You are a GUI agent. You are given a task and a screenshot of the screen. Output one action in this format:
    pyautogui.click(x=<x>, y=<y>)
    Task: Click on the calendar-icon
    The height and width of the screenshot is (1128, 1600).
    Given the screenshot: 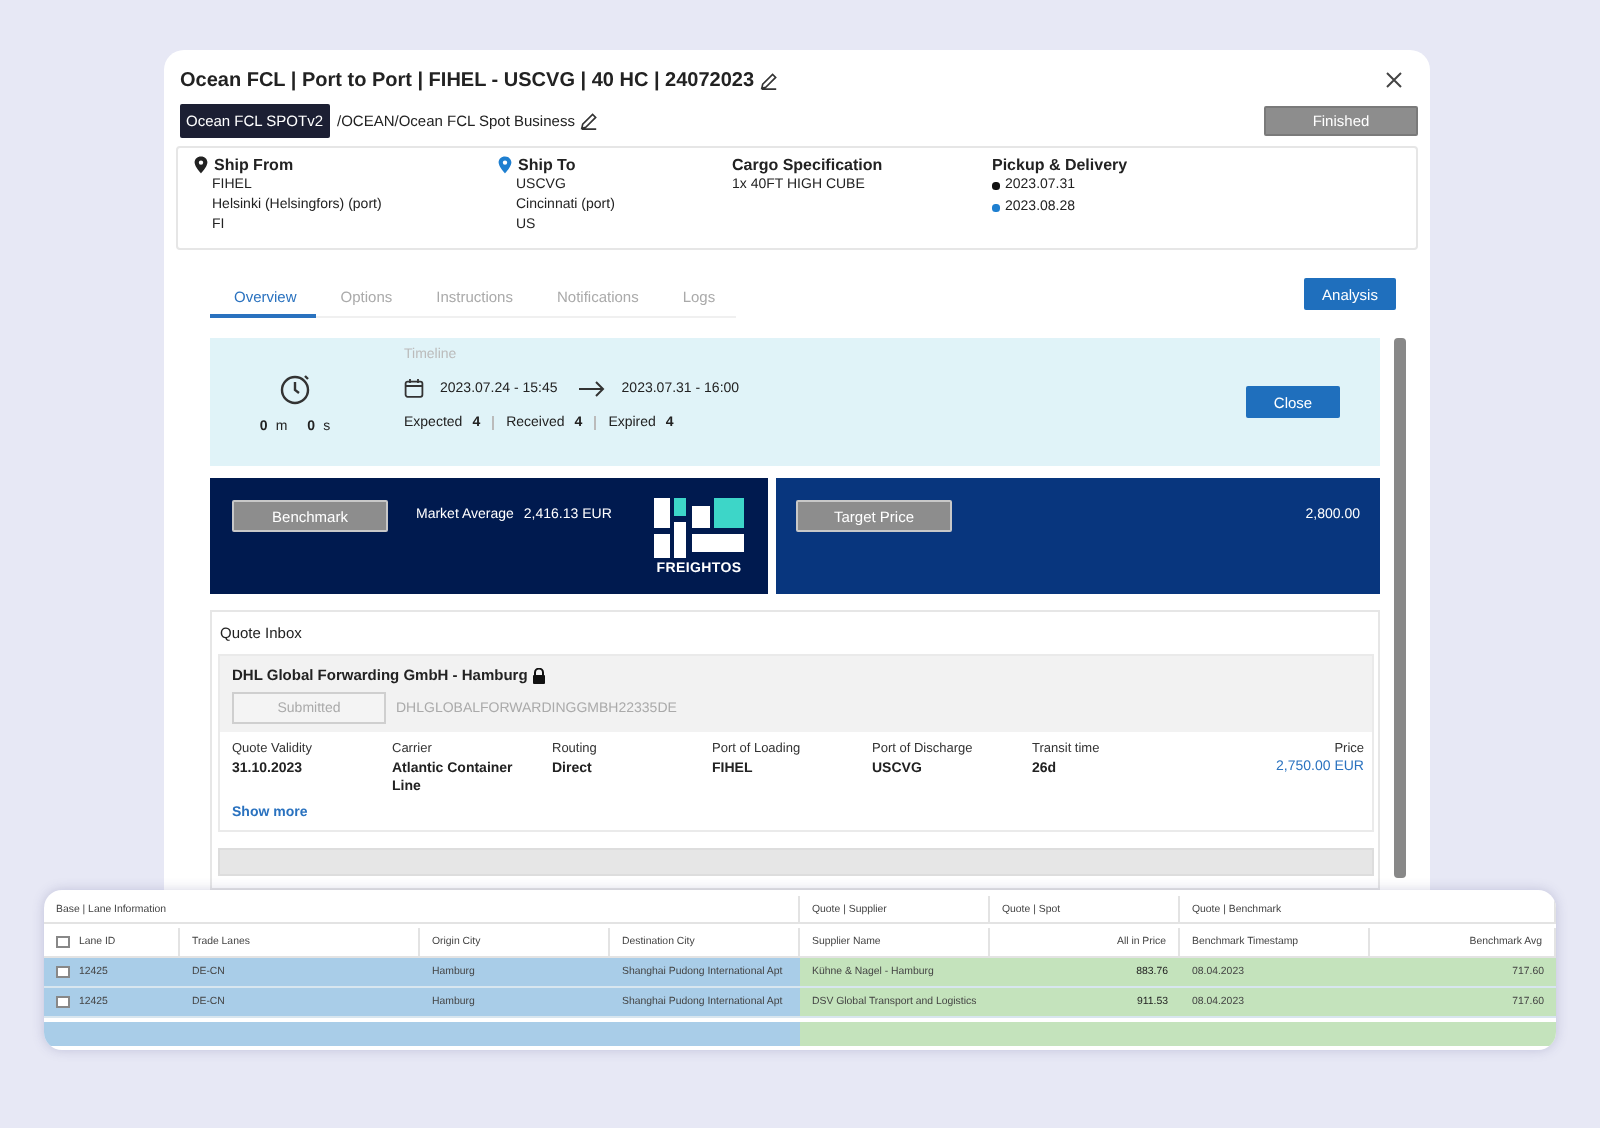 What is the action you would take?
    pyautogui.click(x=414, y=388)
    